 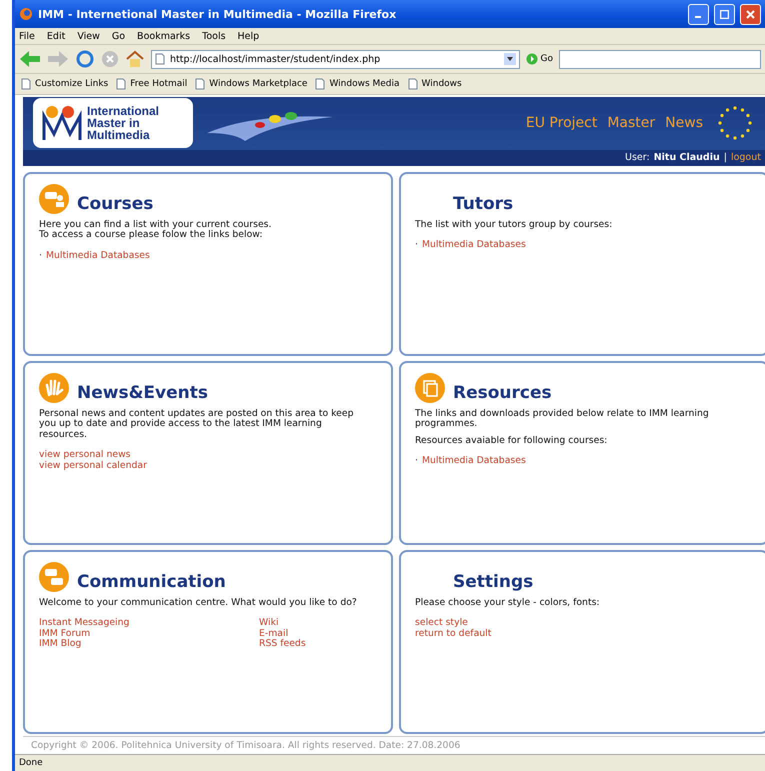 I want to click on close-button, so click(x=750, y=14).